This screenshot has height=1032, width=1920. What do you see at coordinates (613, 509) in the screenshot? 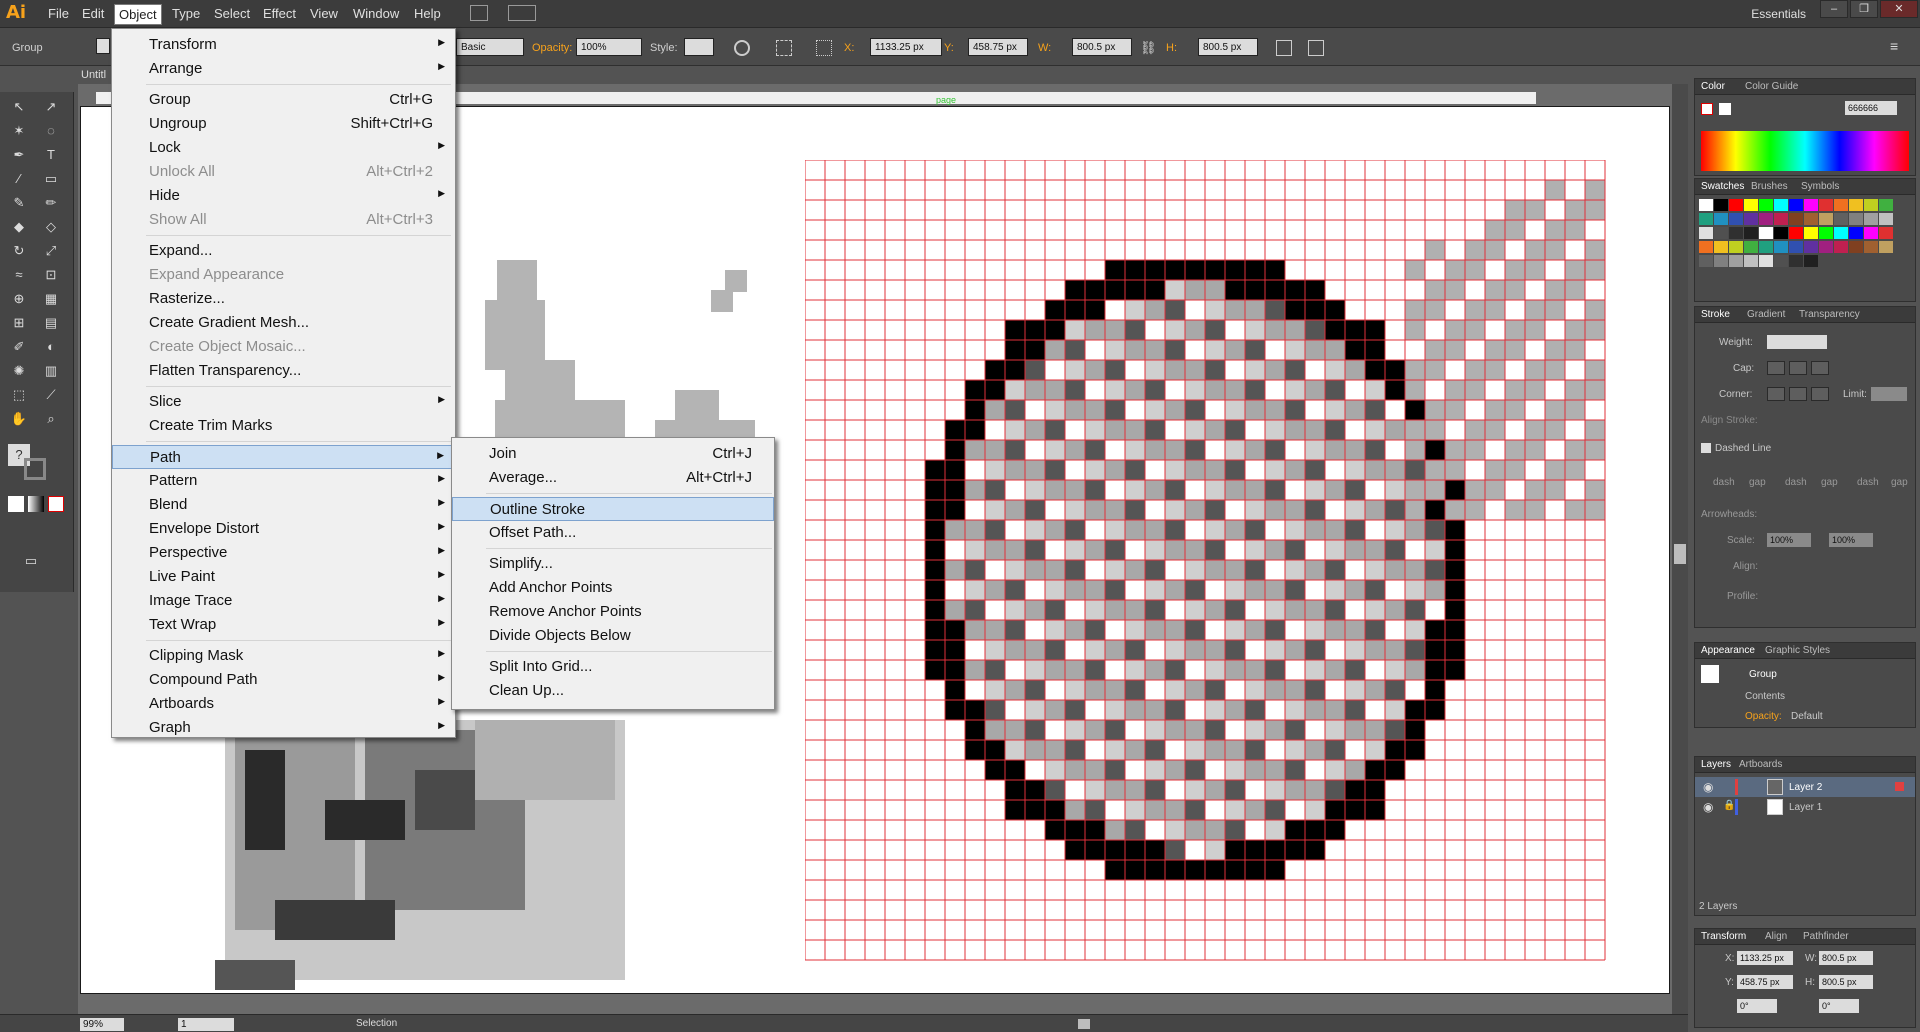
I see `path-menu-item: Outline Stroke` at bounding box center [613, 509].